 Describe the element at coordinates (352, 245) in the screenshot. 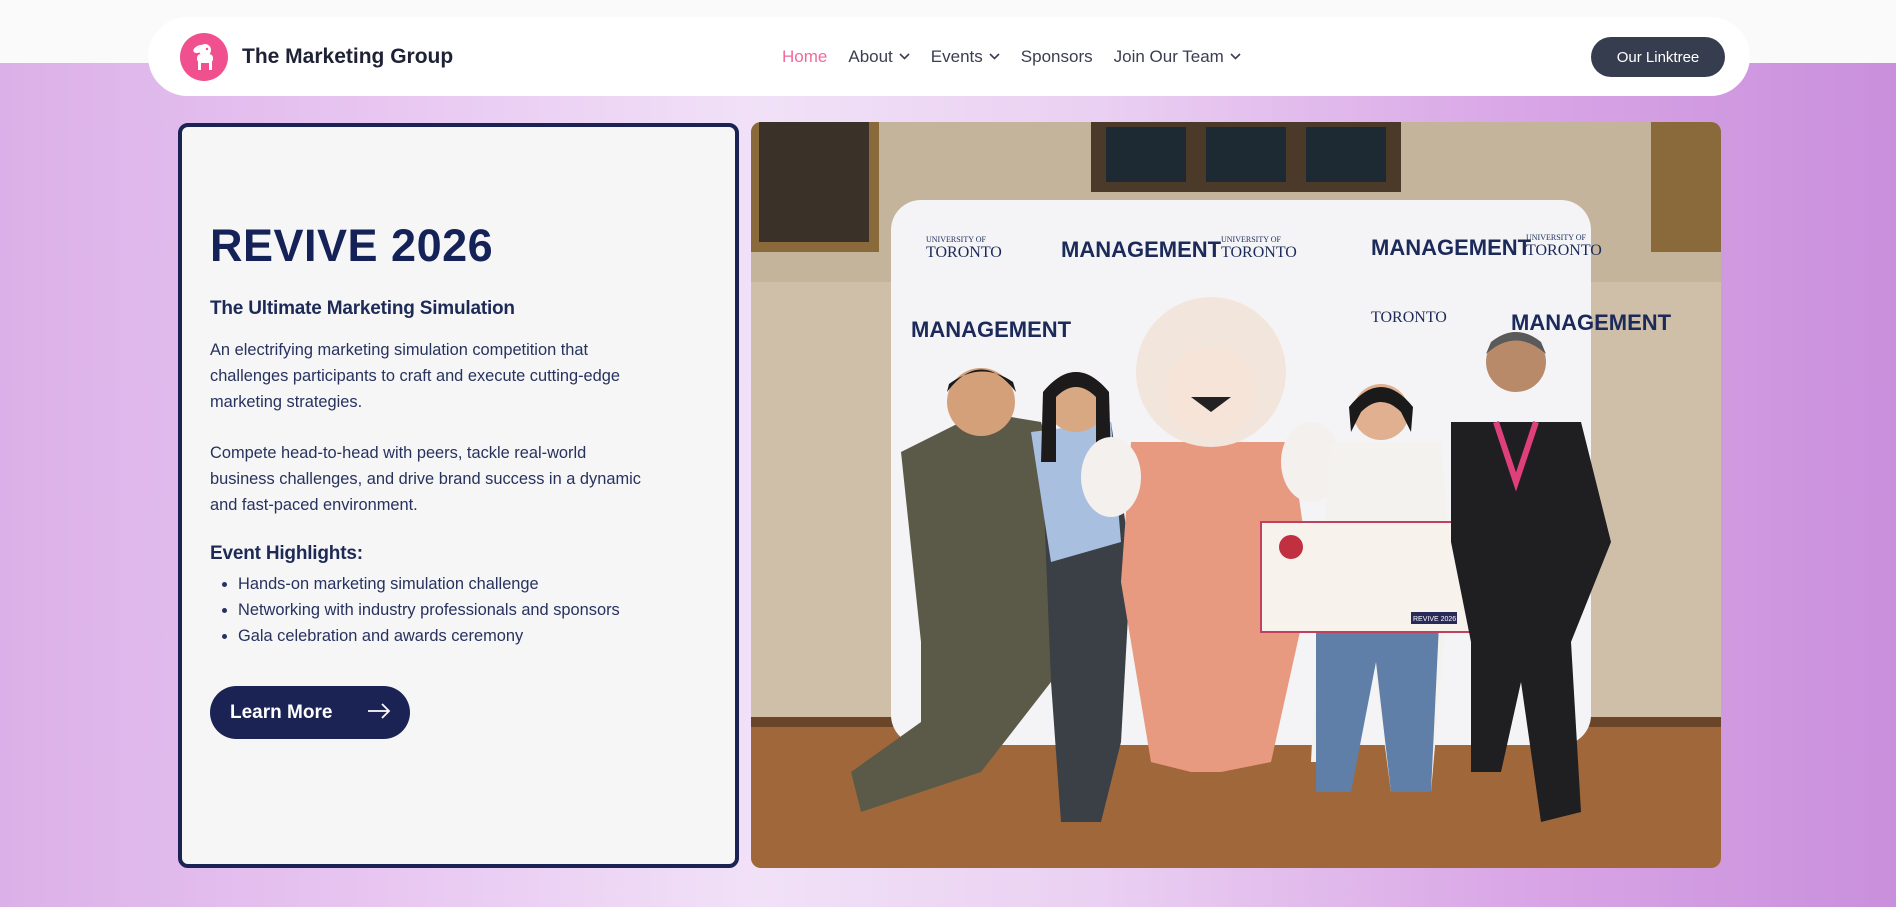

I see `page-title: REVIVE 2026` at that location.